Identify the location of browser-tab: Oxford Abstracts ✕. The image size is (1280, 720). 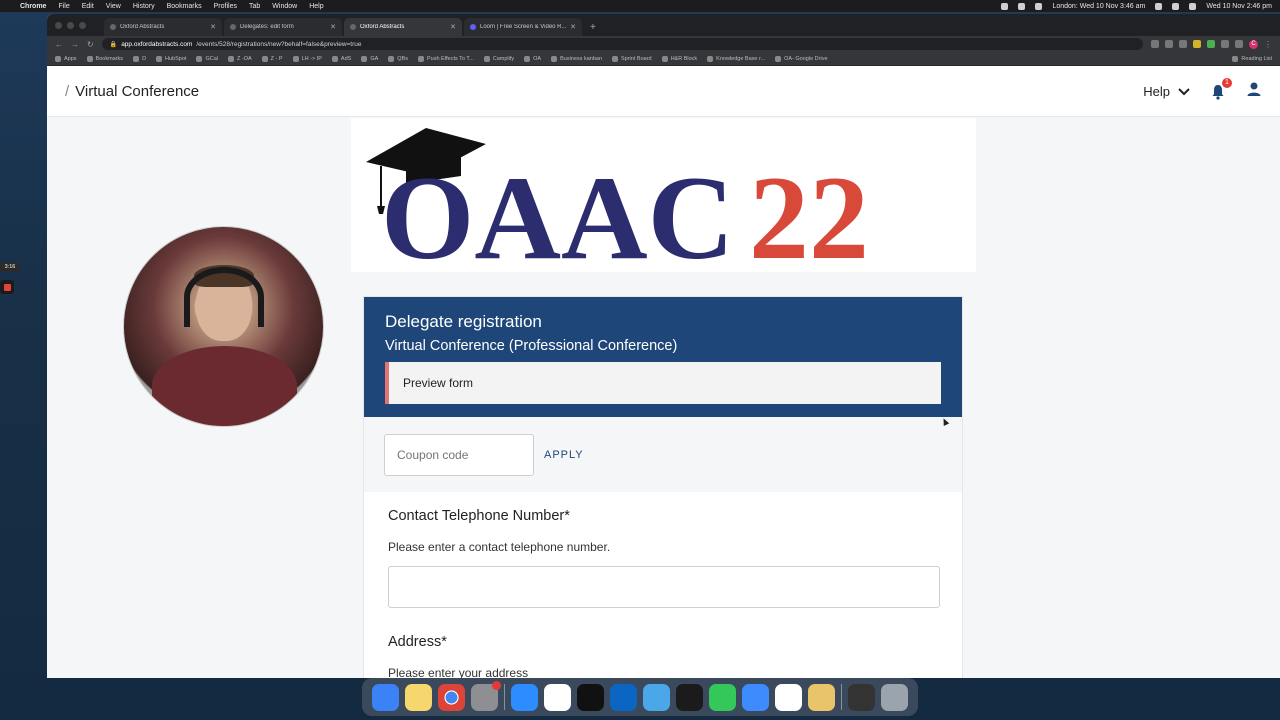
(163, 27).